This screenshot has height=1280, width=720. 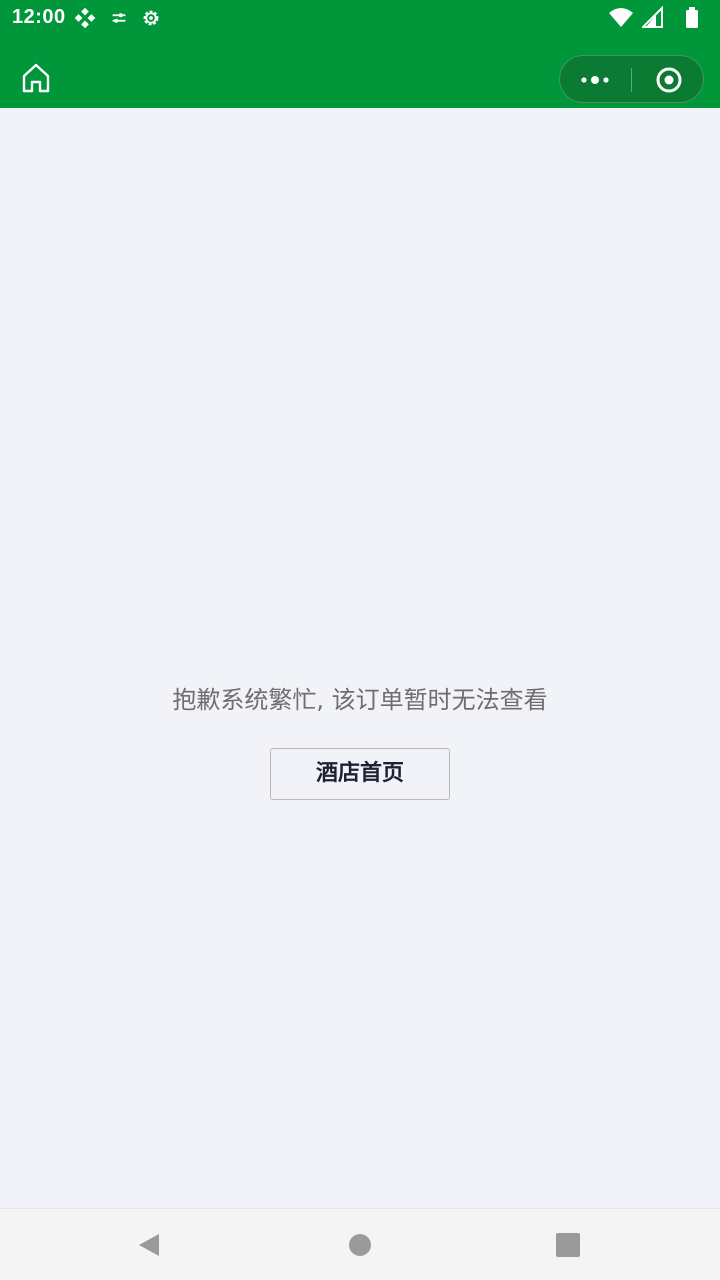 What do you see at coordinates (595, 80) in the screenshot?
I see `more-dots-icon` at bounding box center [595, 80].